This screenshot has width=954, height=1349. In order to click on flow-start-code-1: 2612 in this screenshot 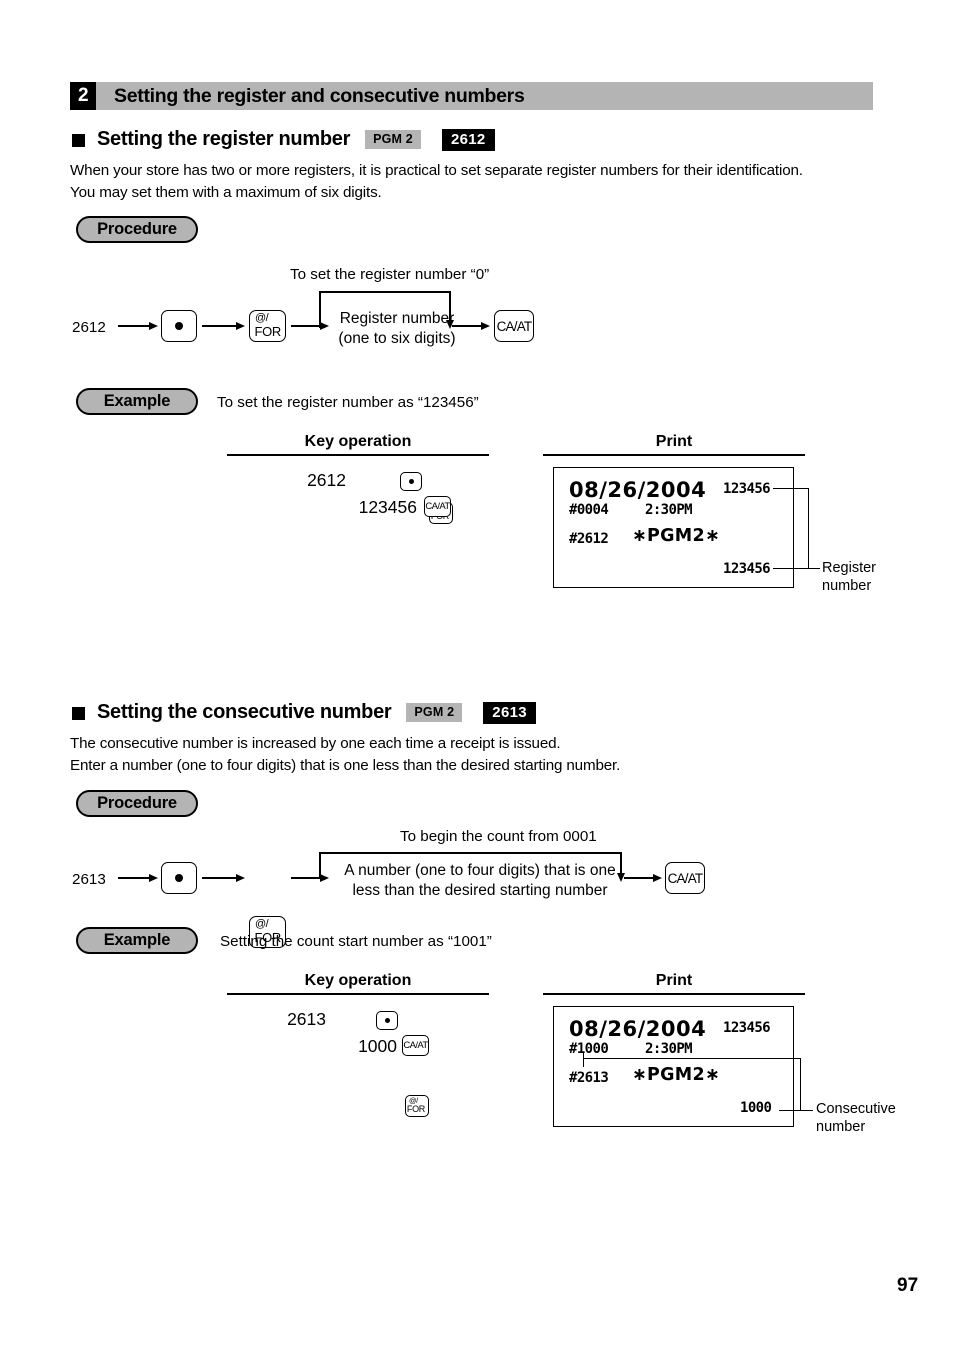, I will do `click(89, 327)`.